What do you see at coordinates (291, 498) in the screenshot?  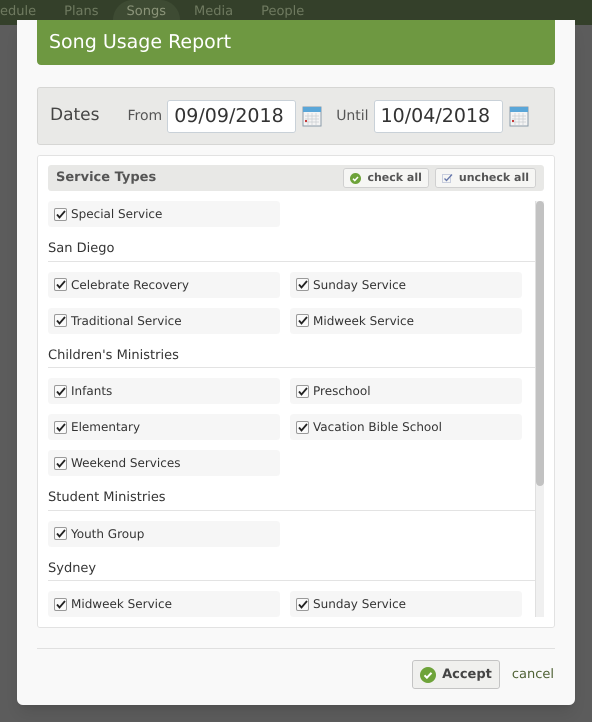 I see `group-heading: Student Ministries` at bounding box center [291, 498].